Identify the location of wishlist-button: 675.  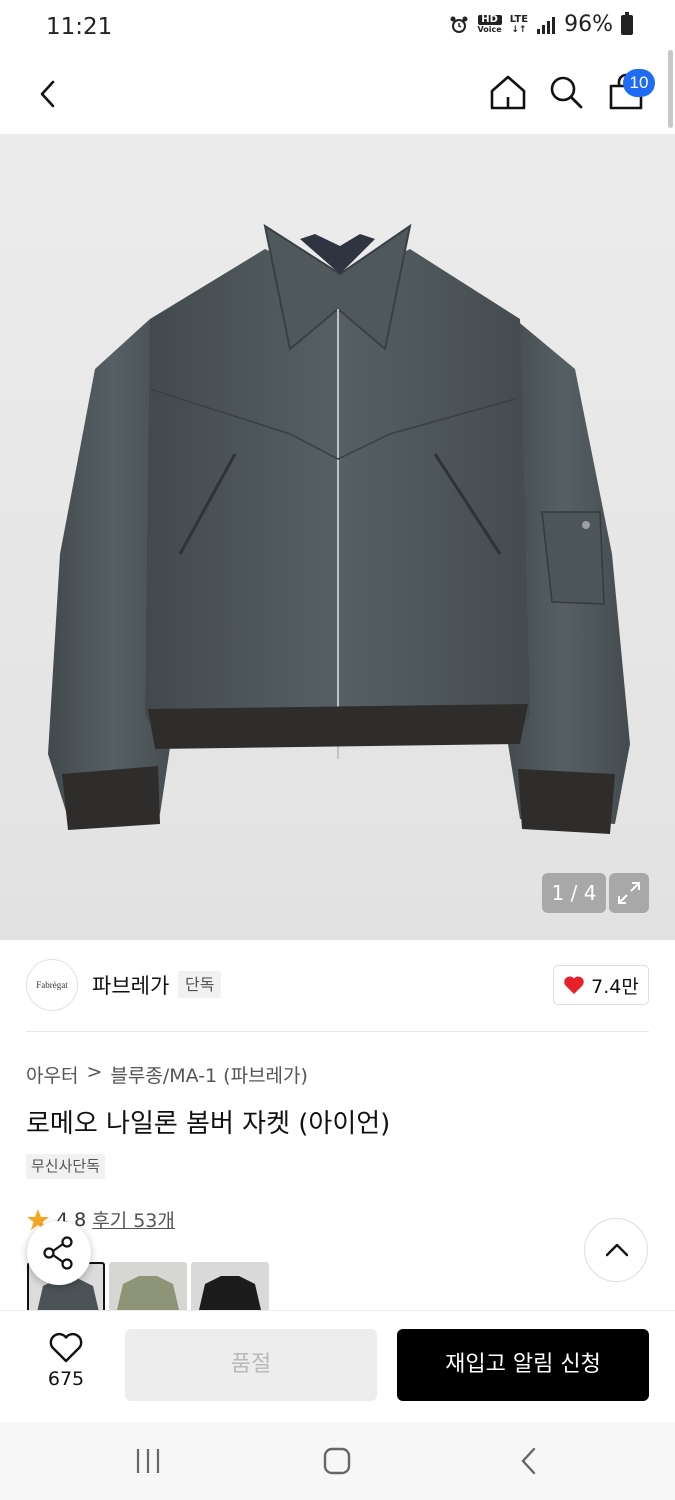
(66, 1363).